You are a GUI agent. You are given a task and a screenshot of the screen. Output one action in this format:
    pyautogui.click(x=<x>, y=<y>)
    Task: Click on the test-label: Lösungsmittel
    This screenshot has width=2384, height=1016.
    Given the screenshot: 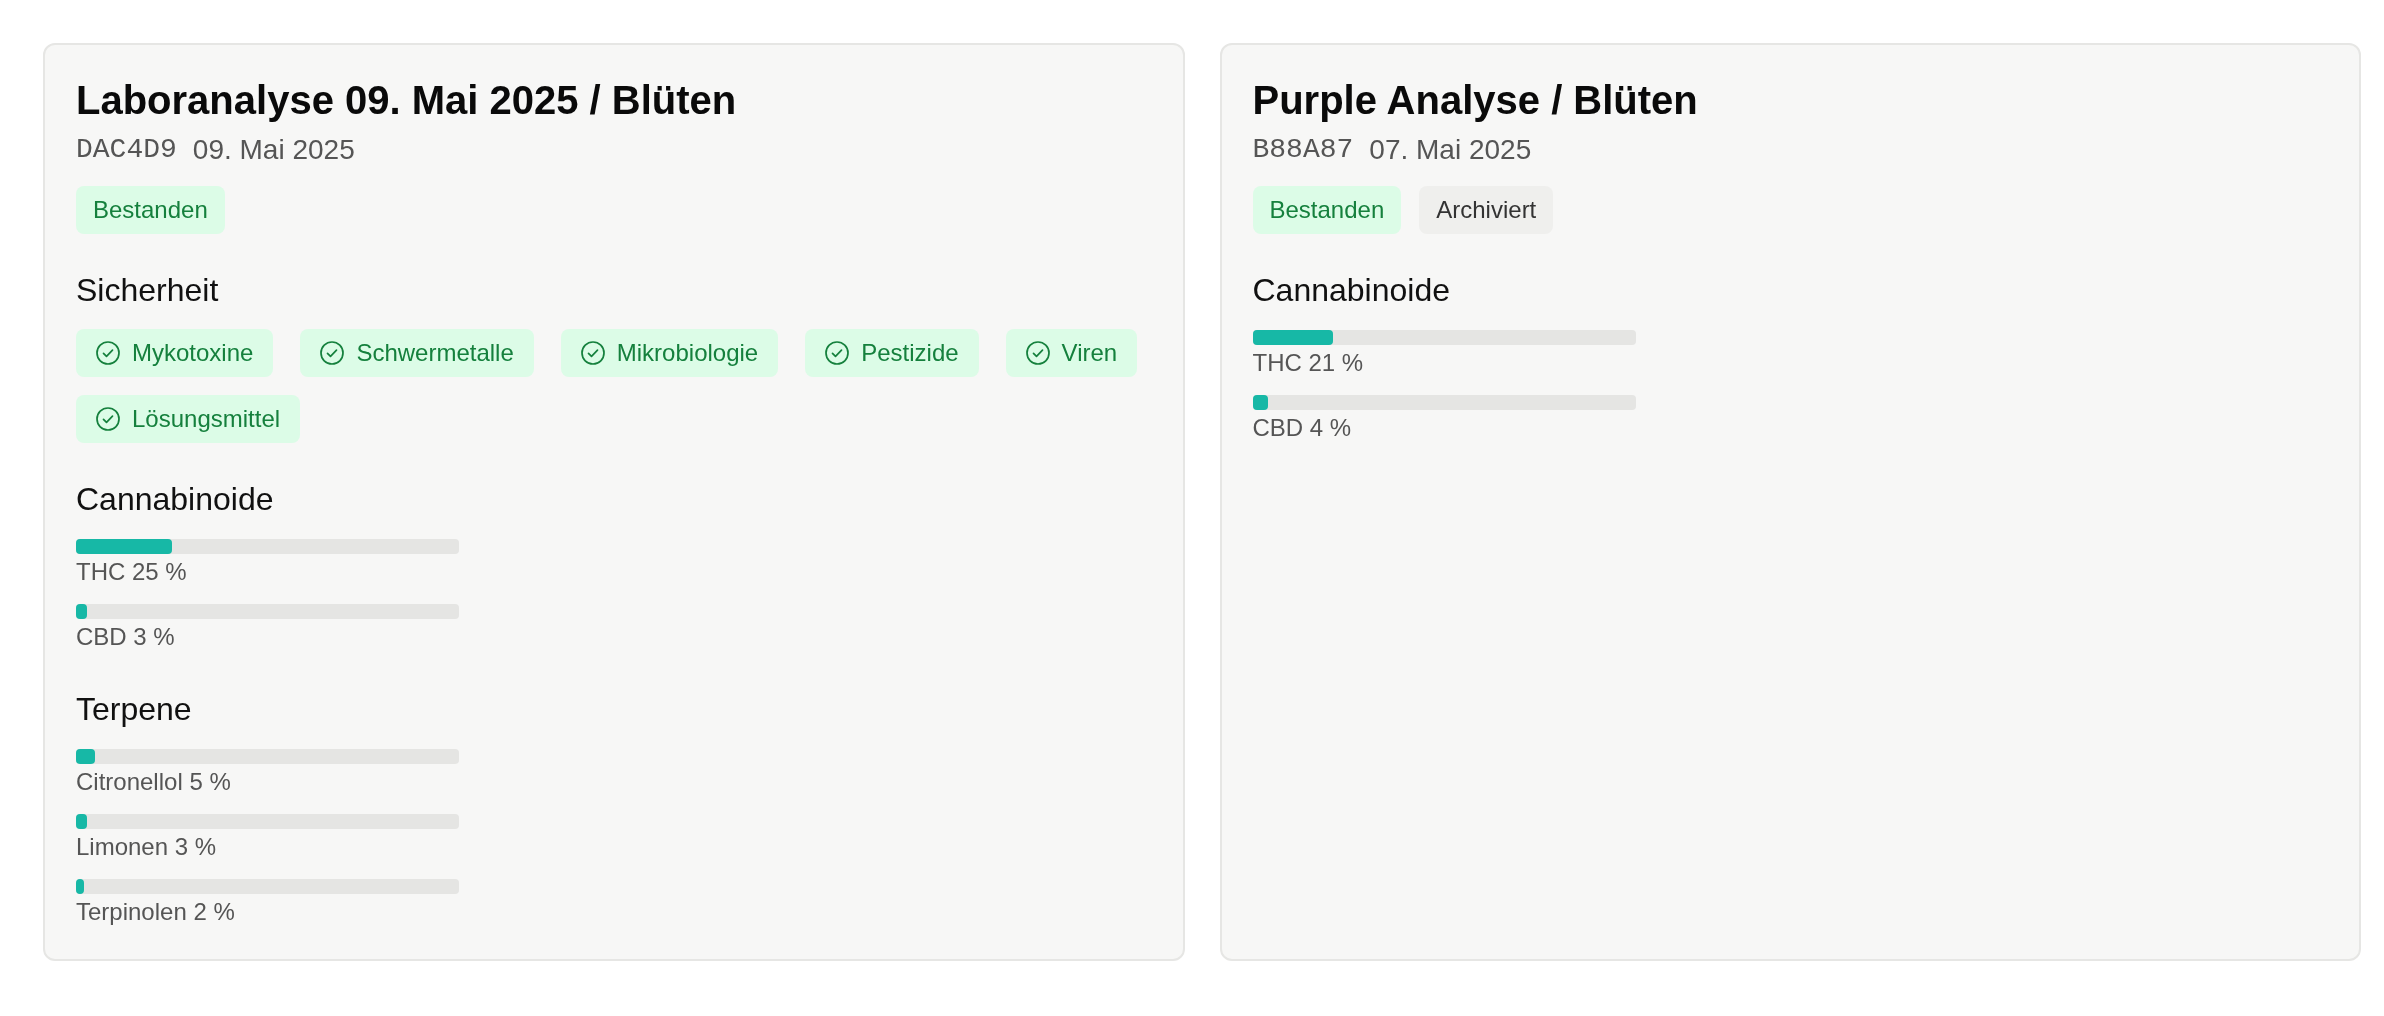 What is the action you would take?
    pyautogui.click(x=206, y=419)
    